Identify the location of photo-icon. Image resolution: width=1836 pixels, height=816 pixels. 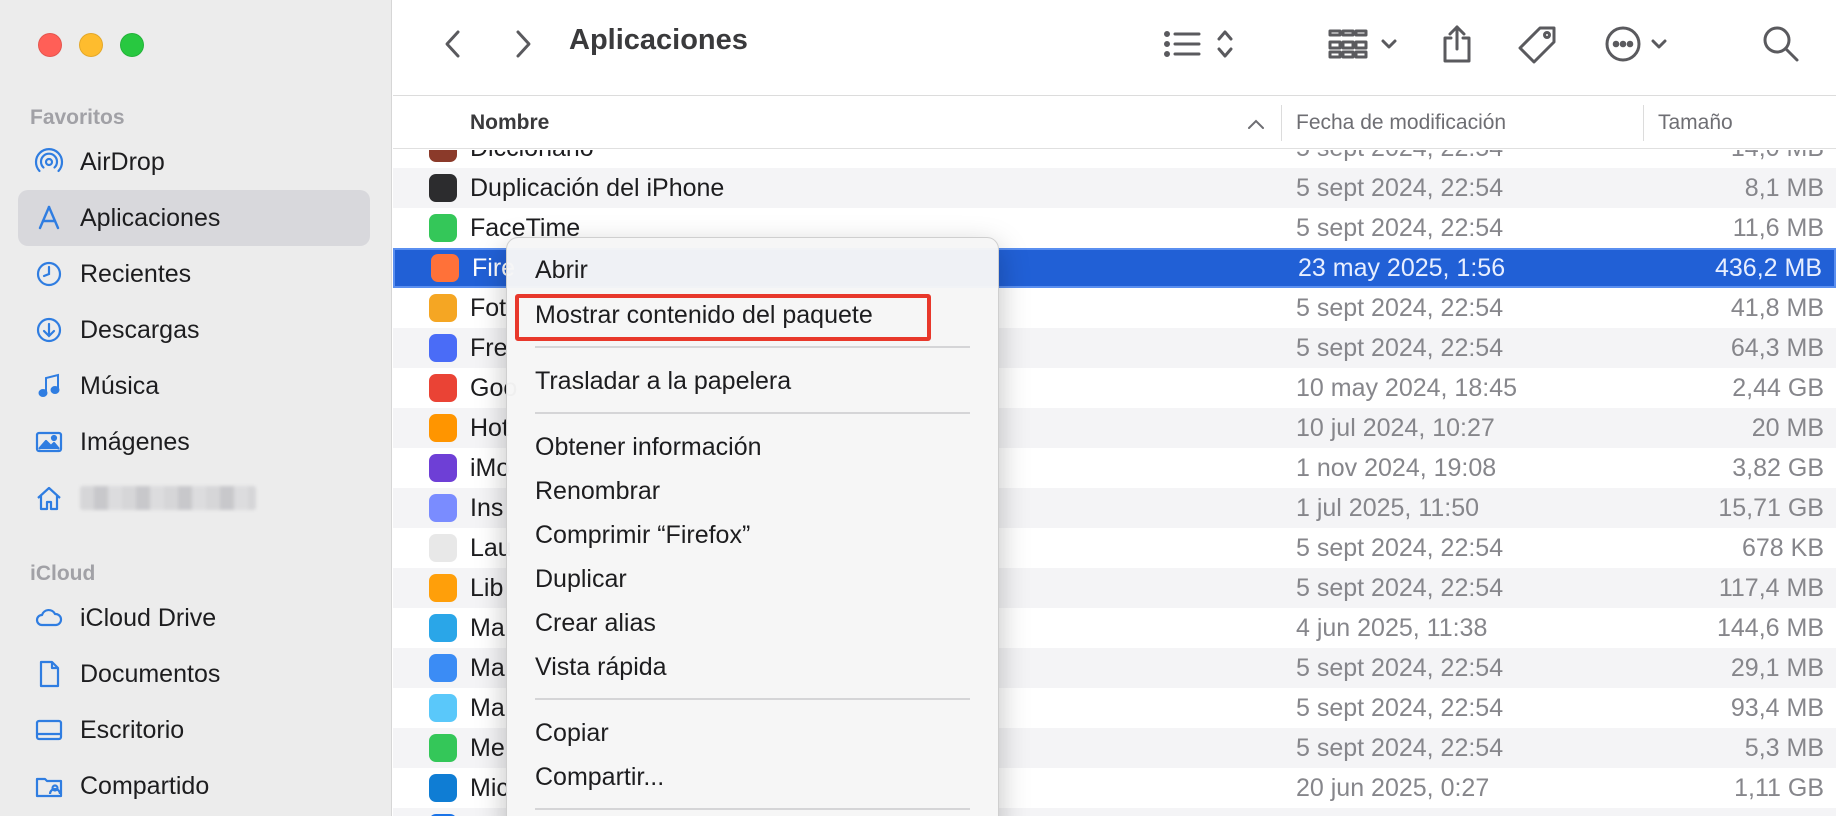
(49, 442).